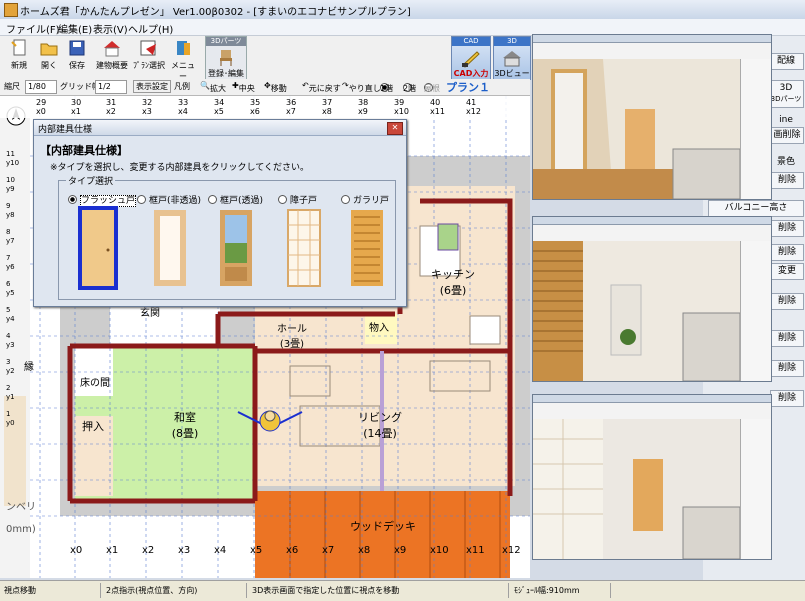  I want to click on room-living: リビング (14畳), so click(380, 425).